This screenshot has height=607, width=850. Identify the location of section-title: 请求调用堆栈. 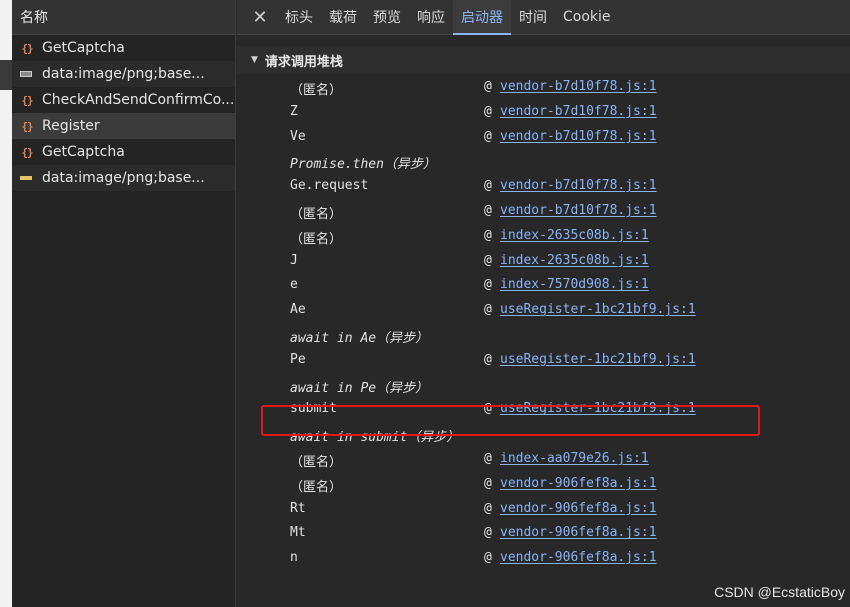
(303, 62).